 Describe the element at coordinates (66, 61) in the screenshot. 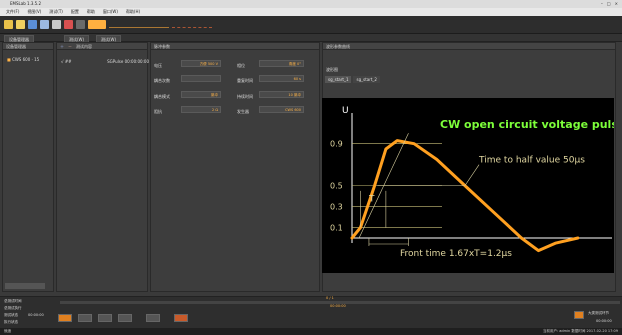

I see `test-row-code: √ ##` at that location.